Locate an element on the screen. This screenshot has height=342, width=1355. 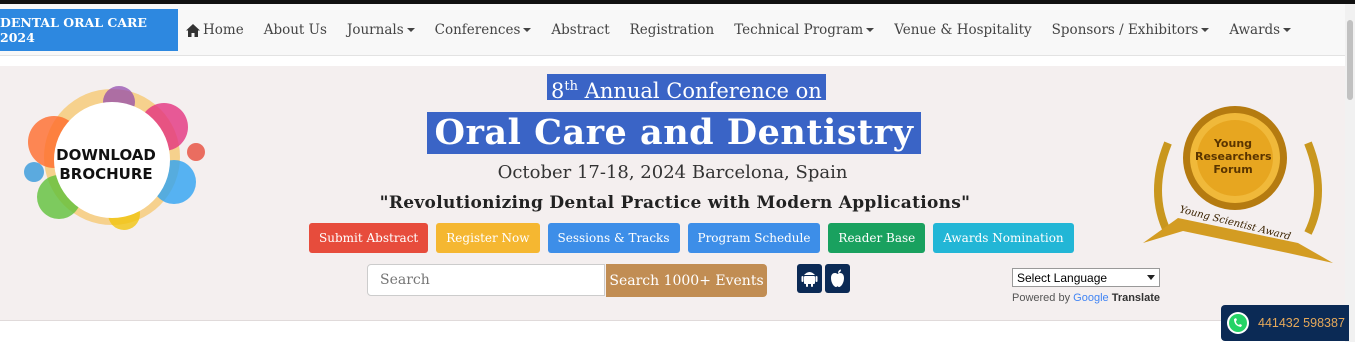
ordinal-suffix: th is located at coordinates (571, 86).